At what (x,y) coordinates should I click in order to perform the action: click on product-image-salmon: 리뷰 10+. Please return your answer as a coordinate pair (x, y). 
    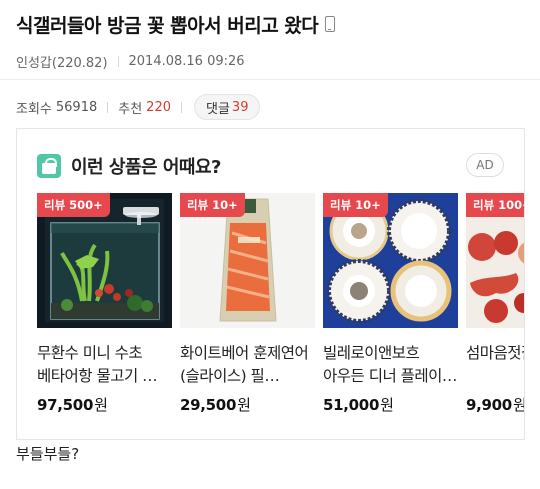
    Looking at the image, I should click on (247, 260).